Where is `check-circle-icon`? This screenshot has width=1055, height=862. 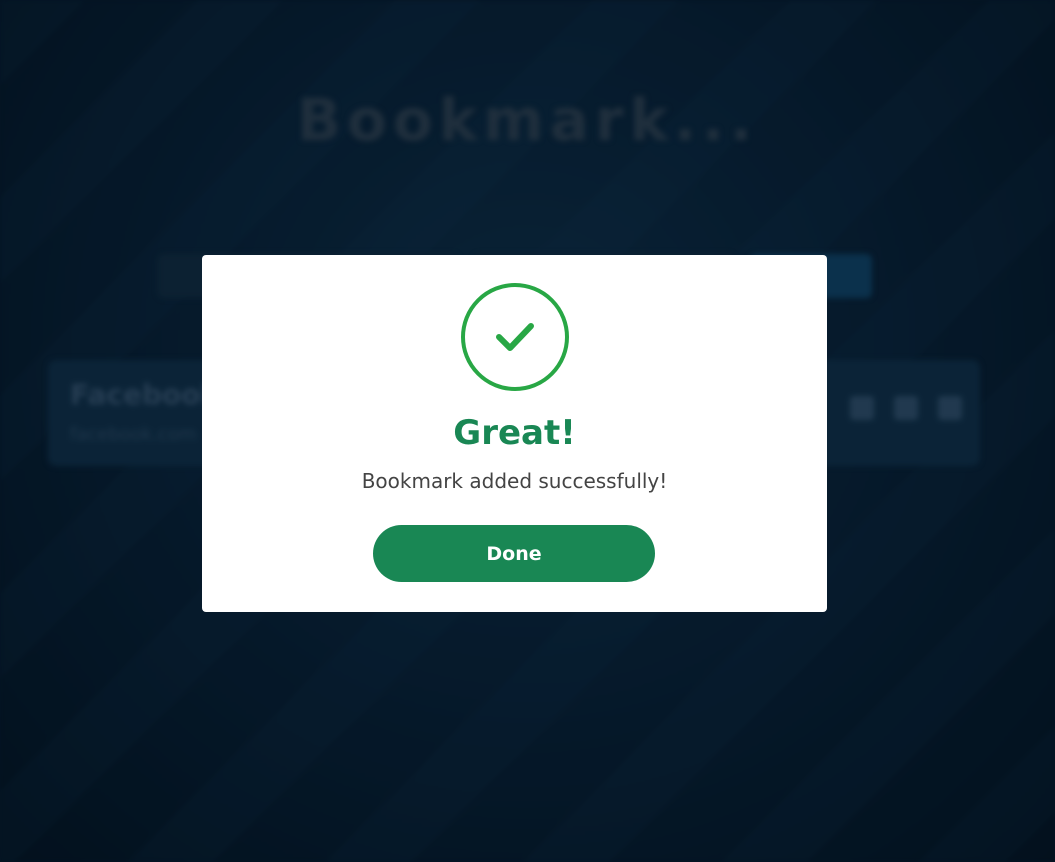
check-circle-icon is located at coordinates (515, 337).